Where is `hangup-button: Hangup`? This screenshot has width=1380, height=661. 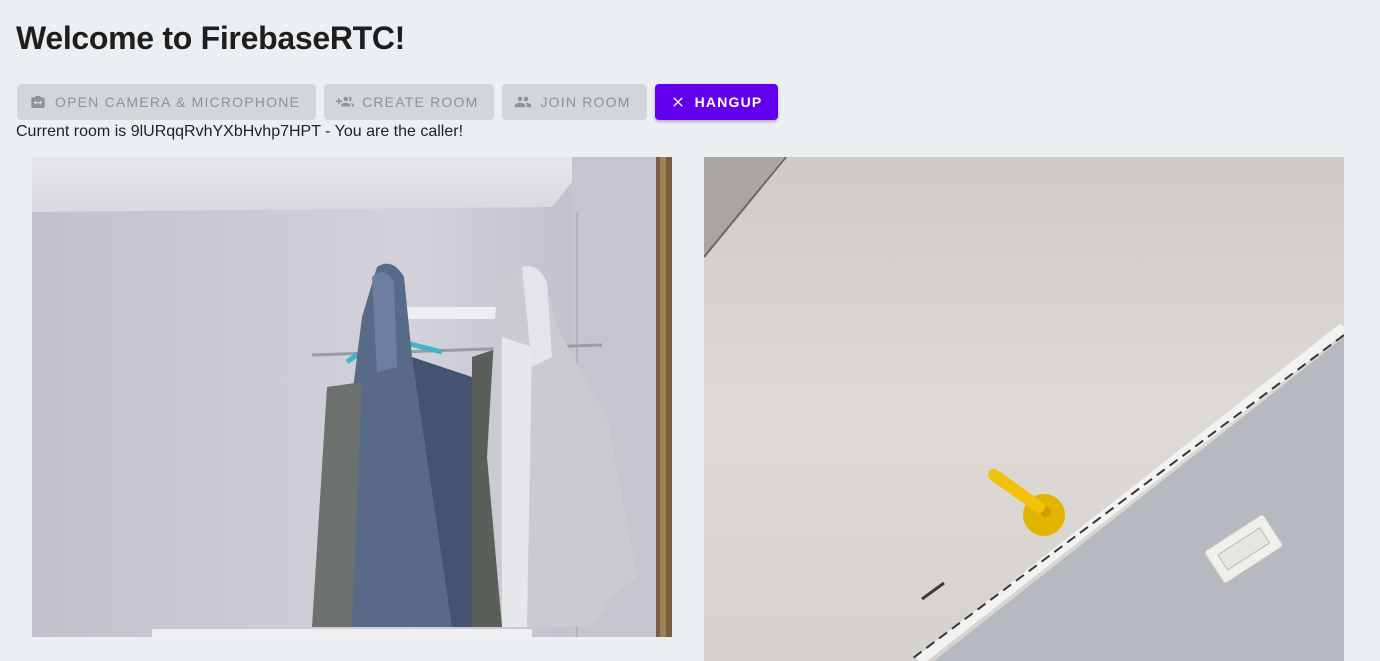 hangup-button: Hangup is located at coordinates (716, 102).